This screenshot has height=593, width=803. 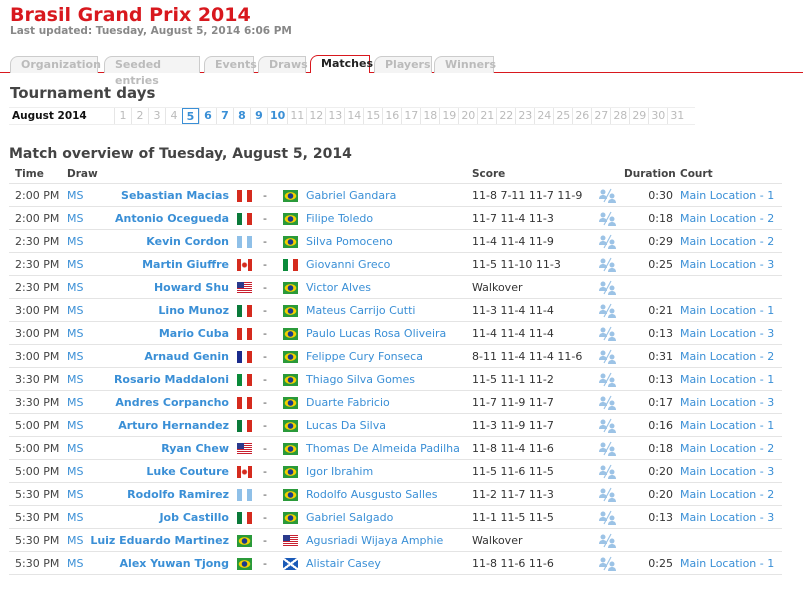 What do you see at coordinates (175, 195) in the screenshot?
I see `player1-link: Sebastian Macias` at bounding box center [175, 195].